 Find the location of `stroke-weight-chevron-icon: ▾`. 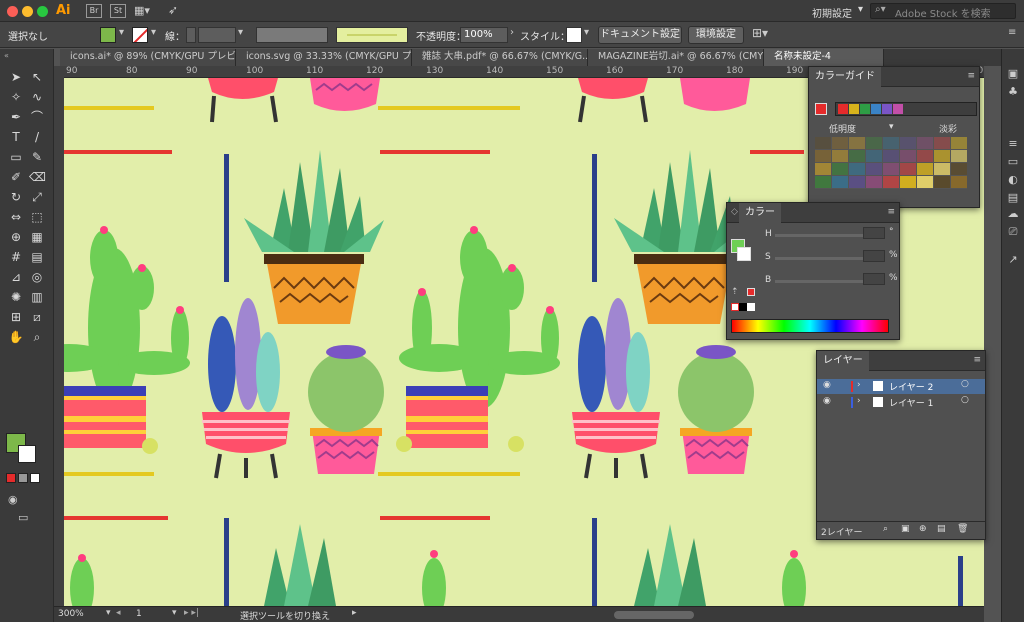

stroke-weight-chevron-icon: ▾ is located at coordinates (240, 32).